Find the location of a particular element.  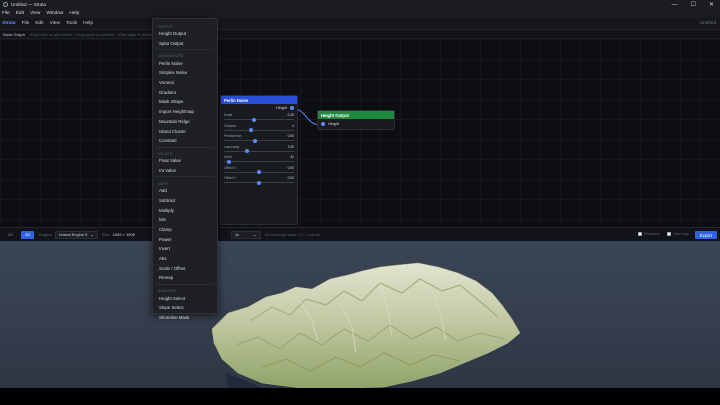

menu-item: Import Heightmap is located at coordinates (185, 112).